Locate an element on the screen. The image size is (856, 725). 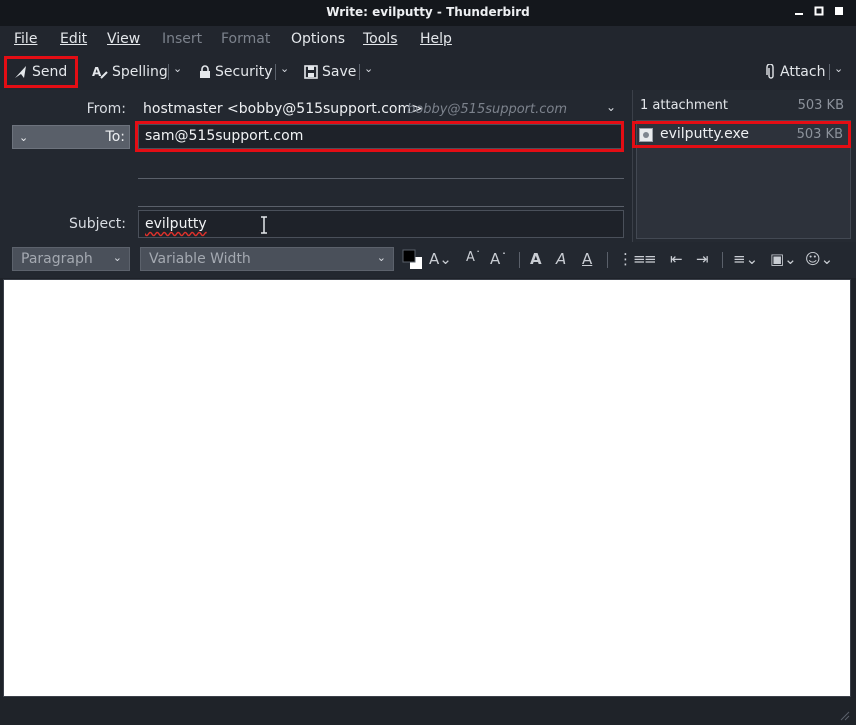
menu-help-label: Help is located at coordinates (436, 39).